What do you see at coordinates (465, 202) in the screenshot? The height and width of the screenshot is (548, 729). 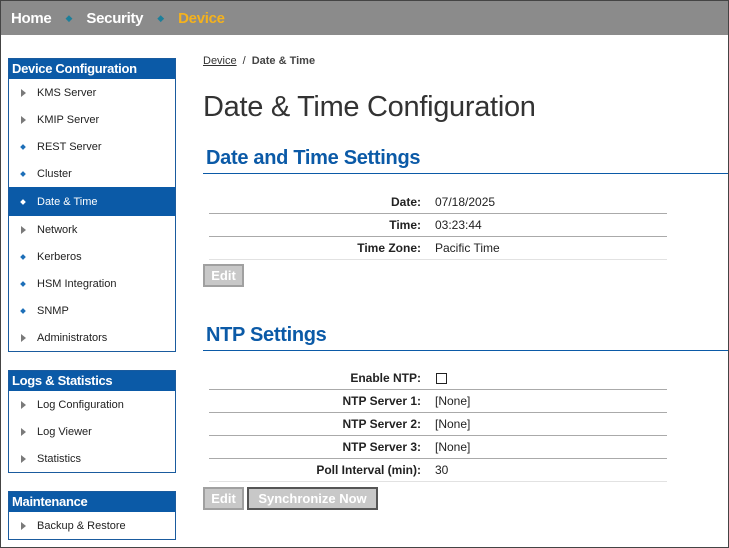 I see `date-value: 07/18/2025` at bounding box center [465, 202].